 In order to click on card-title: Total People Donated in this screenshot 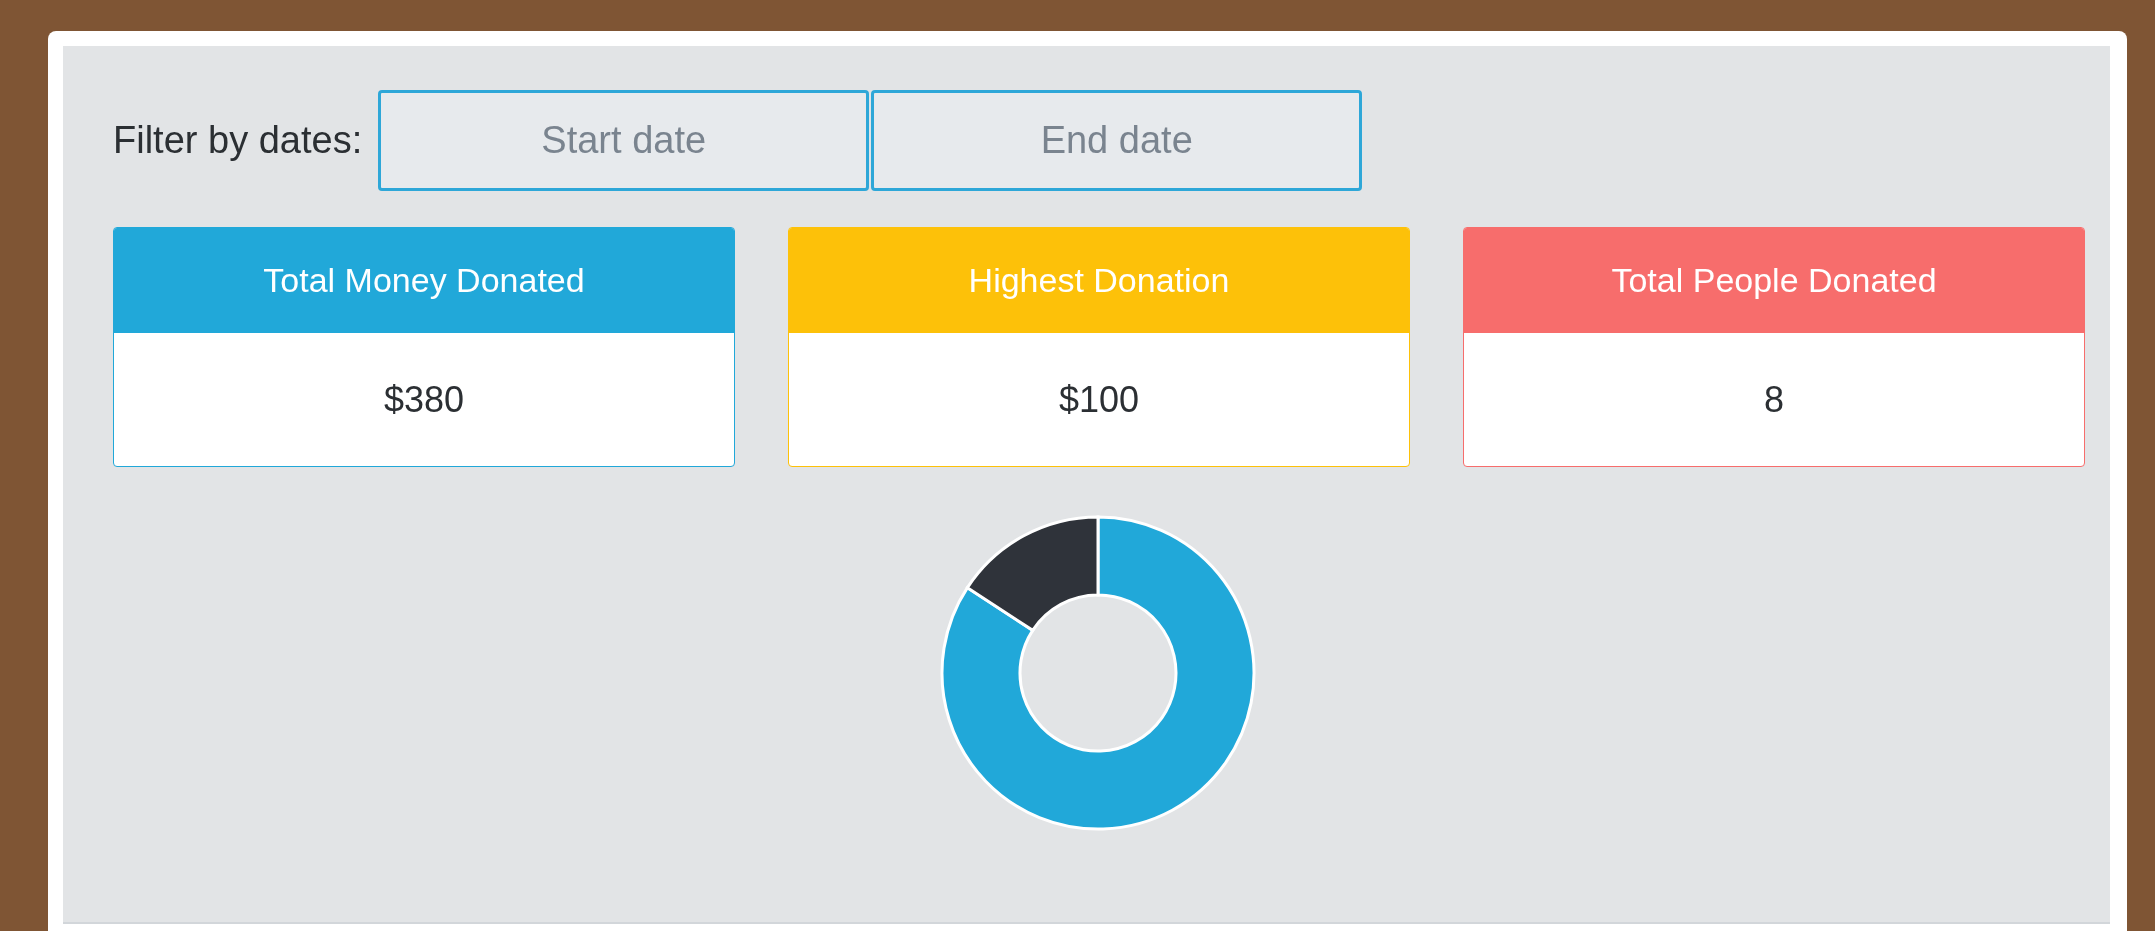, I will do `click(1774, 280)`.